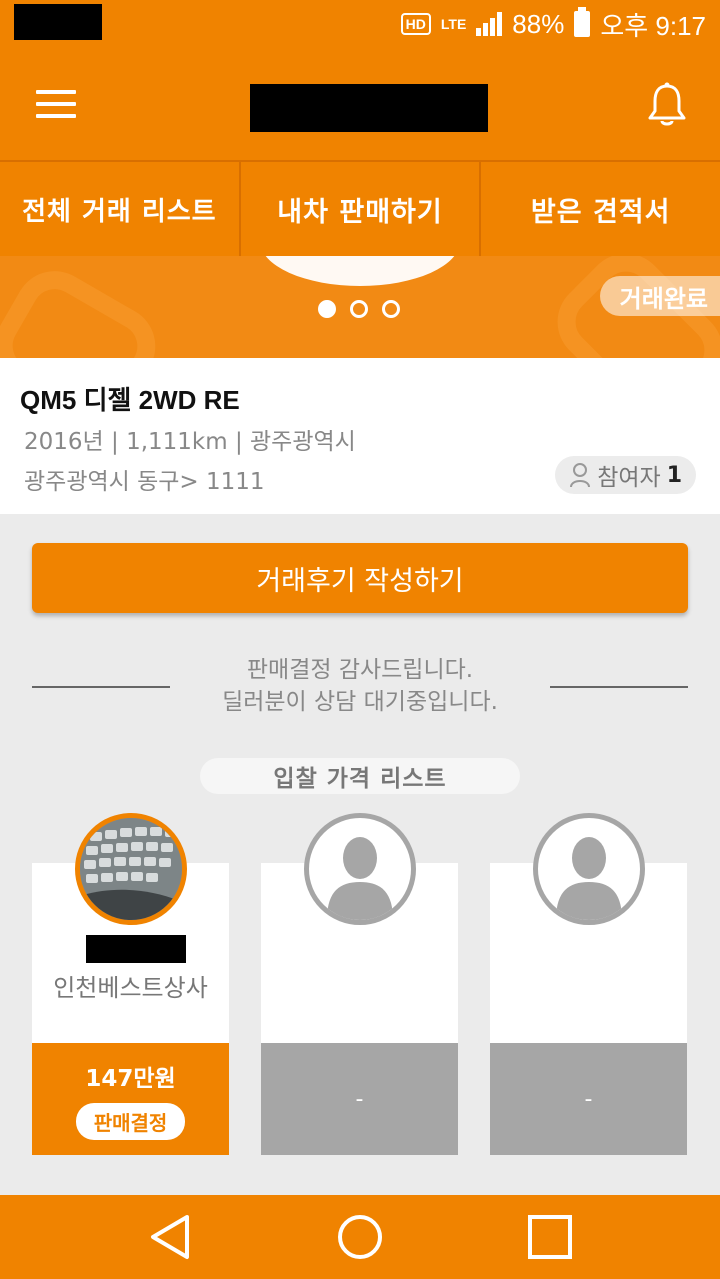 Image resolution: width=720 pixels, height=1279 pixels. I want to click on tab-received-quotes: 받은 견적서, so click(600, 208).